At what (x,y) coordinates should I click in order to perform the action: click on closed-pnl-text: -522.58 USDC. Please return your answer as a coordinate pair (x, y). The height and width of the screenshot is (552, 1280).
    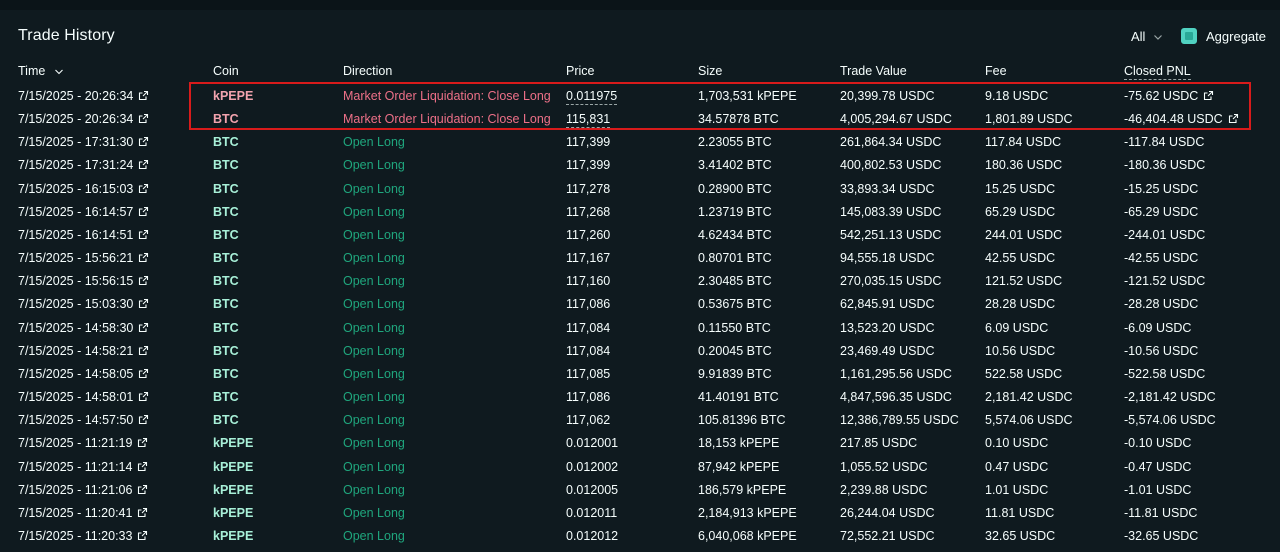
    Looking at the image, I should click on (1165, 373).